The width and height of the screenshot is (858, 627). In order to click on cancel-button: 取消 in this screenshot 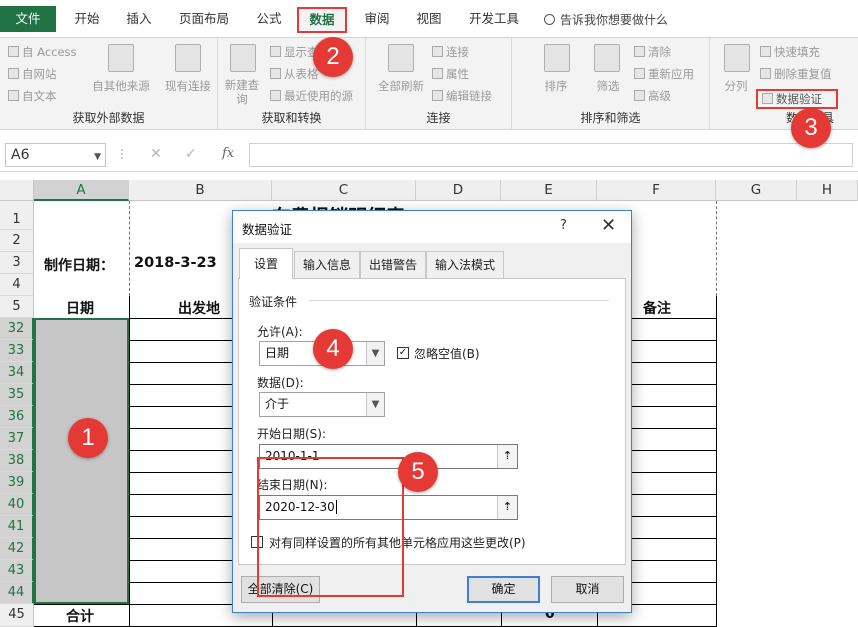, I will do `click(587, 589)`.